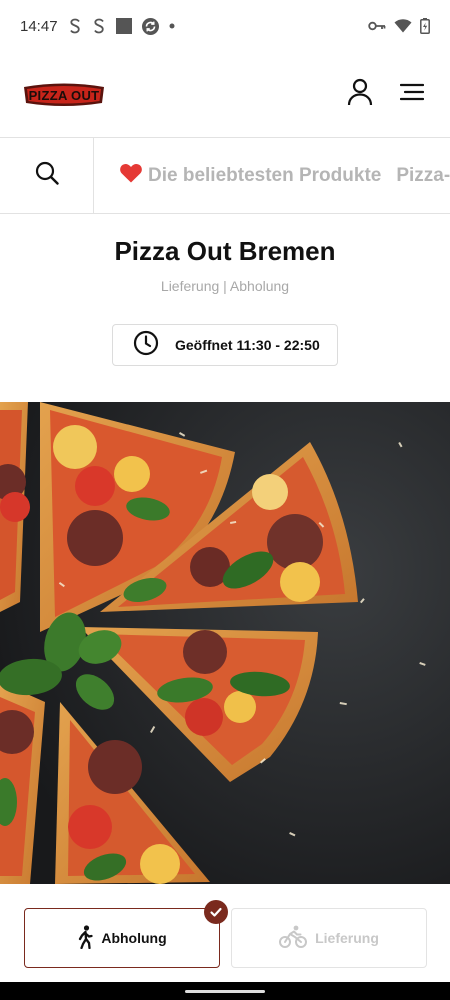 Image resolution: width=450 pixels, height=1000 pixels. What do you see at coordinates (131, 176) in the screenshot?
I see `heart-icon` at bounding box center [131, 176].